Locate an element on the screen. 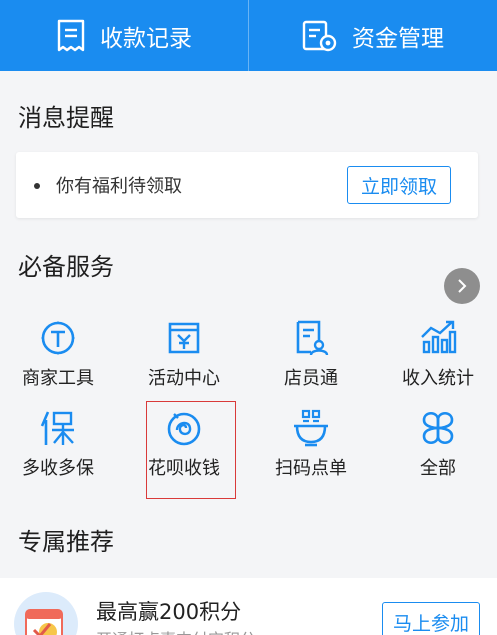 The image size is (497, 635). staff-icon is located at coordinates (312, 338).